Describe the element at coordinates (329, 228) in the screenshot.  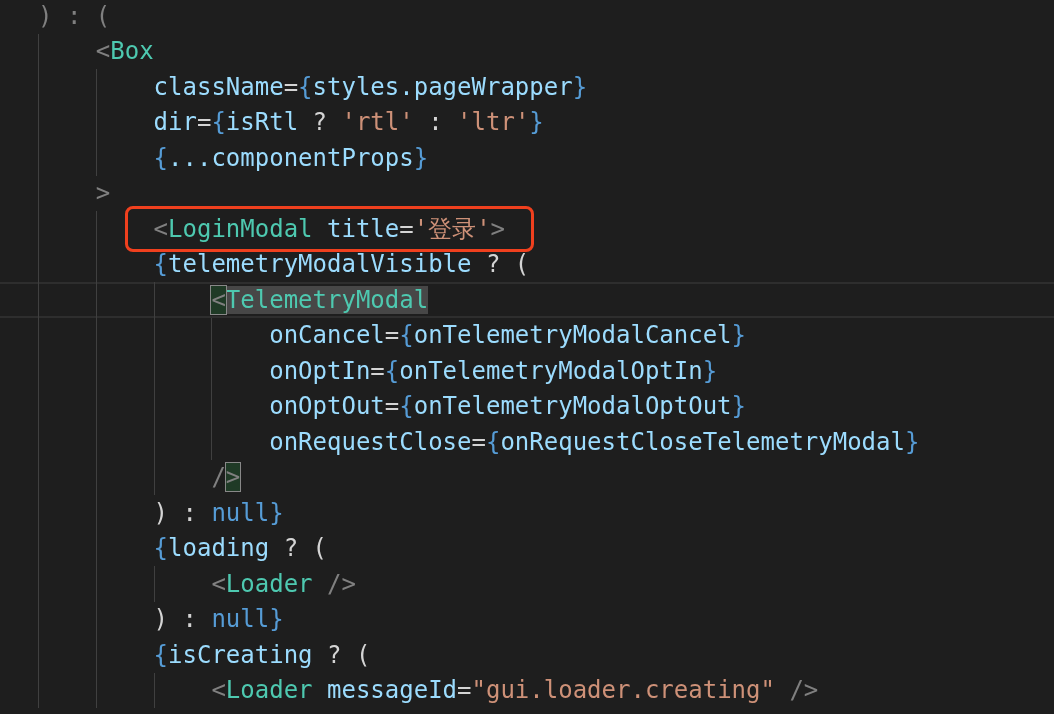
I see `highlight-box: <LoginModal title='登录'>` at that location.